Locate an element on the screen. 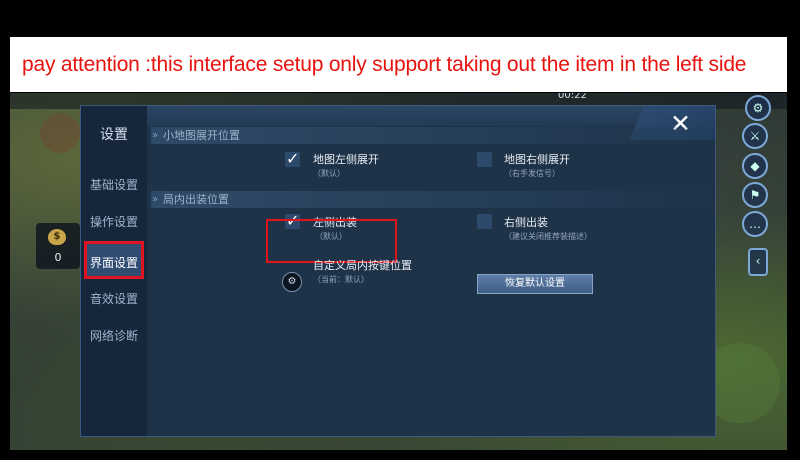 The width and height of the screenshot is (800, 460). checkbox-minimap-left is located at coordinates (292, 158).